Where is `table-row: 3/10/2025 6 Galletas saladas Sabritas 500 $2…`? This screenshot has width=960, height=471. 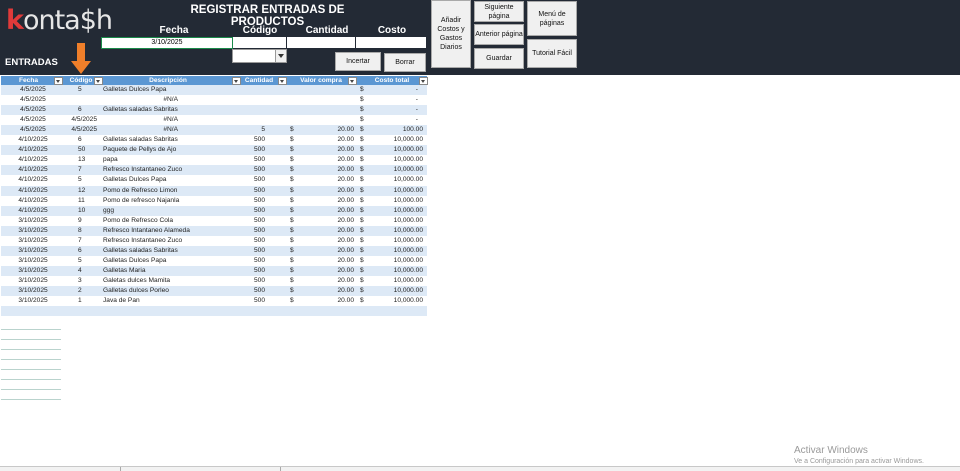 table-row: 3/10/2025 6 Galletas saladas Sabritas 500 $2… is located at coordinates (214, 250).